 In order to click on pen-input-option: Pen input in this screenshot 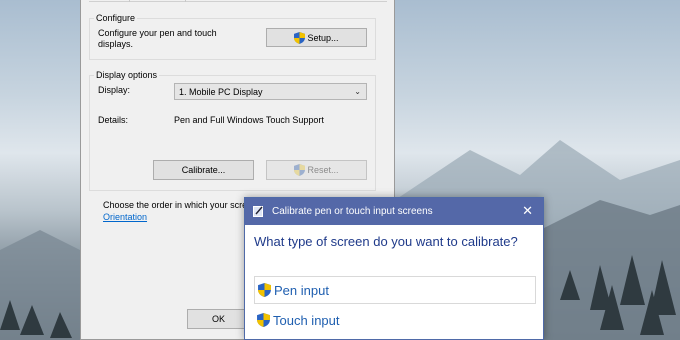, I will do `click(395, 290)`.